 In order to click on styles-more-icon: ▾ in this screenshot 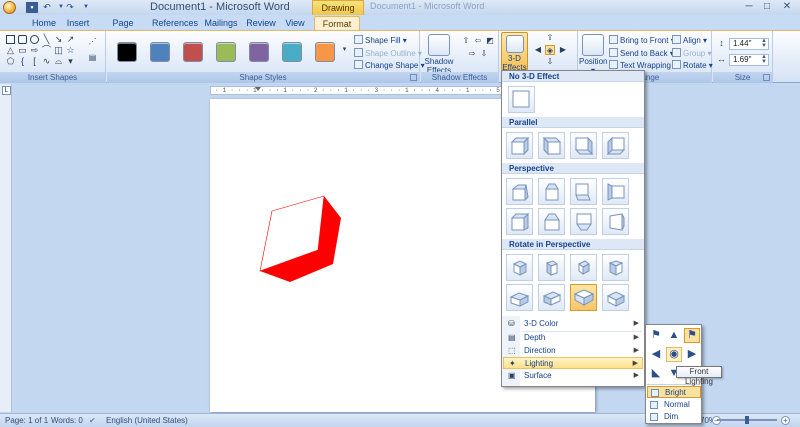, I will do `click(344, 49)`.